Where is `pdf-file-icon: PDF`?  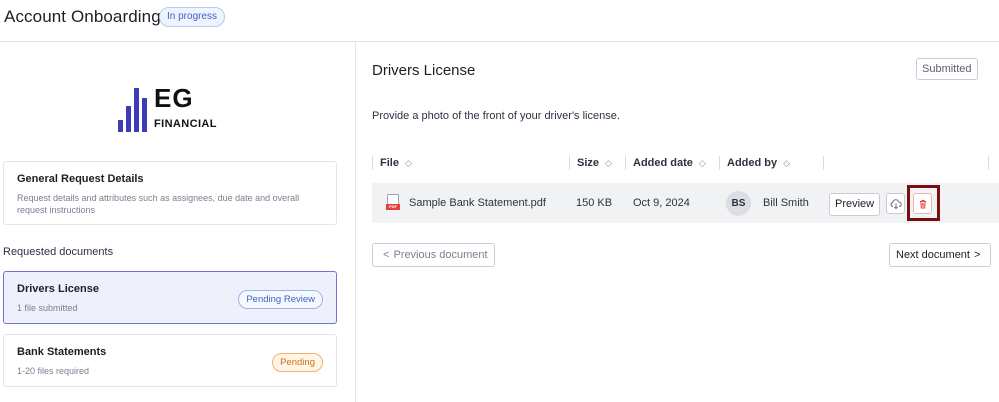
pdf-file-icon: PDF is located at coordinates (393, 202).